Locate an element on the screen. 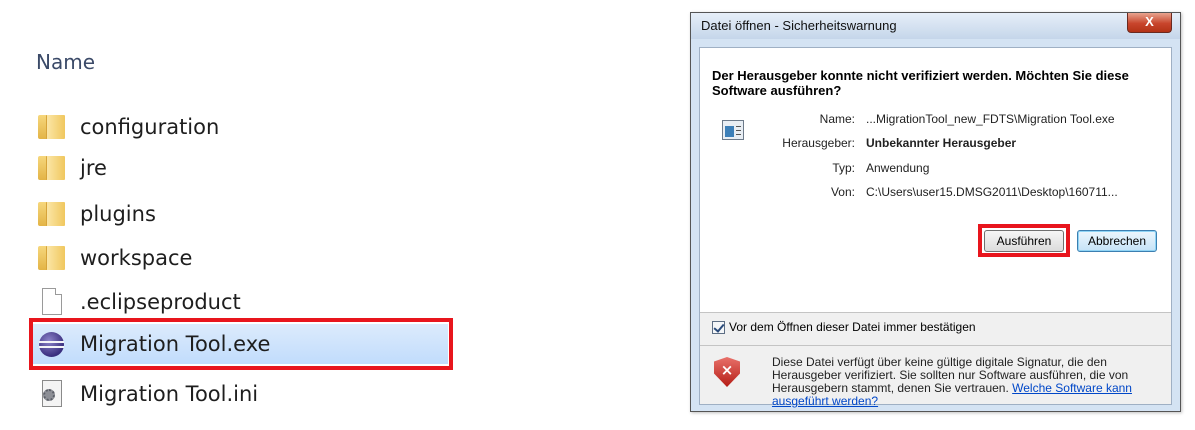  file-name: workspace is located at coordinates (136, 258).